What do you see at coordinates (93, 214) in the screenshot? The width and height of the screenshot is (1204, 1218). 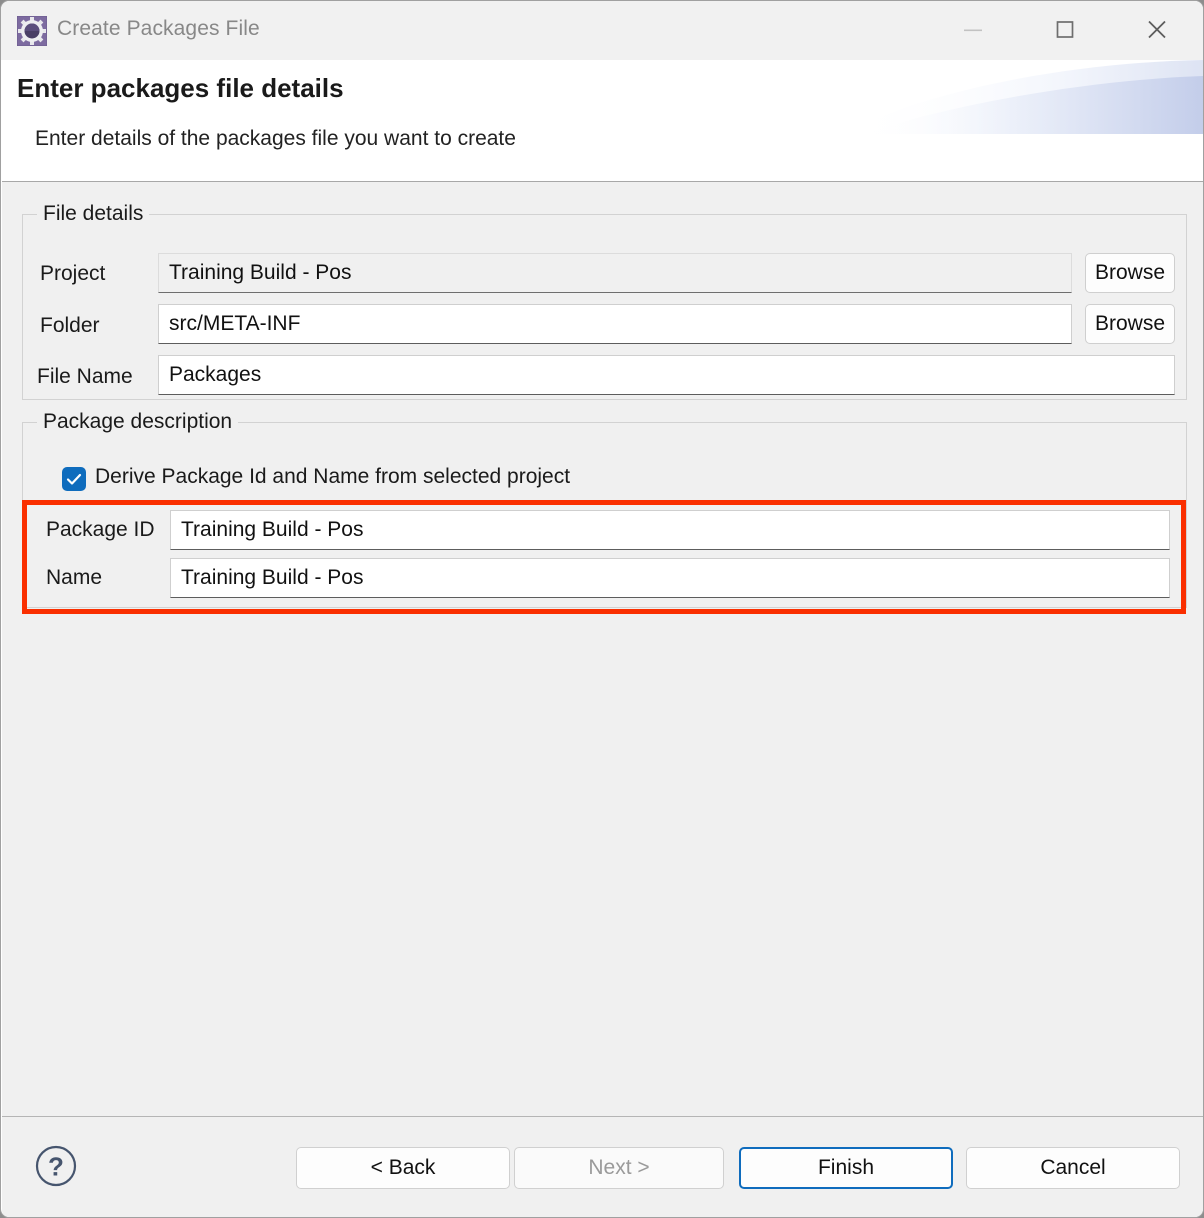 I see `file-details-legend: File details` at bounding box center [93, 214].